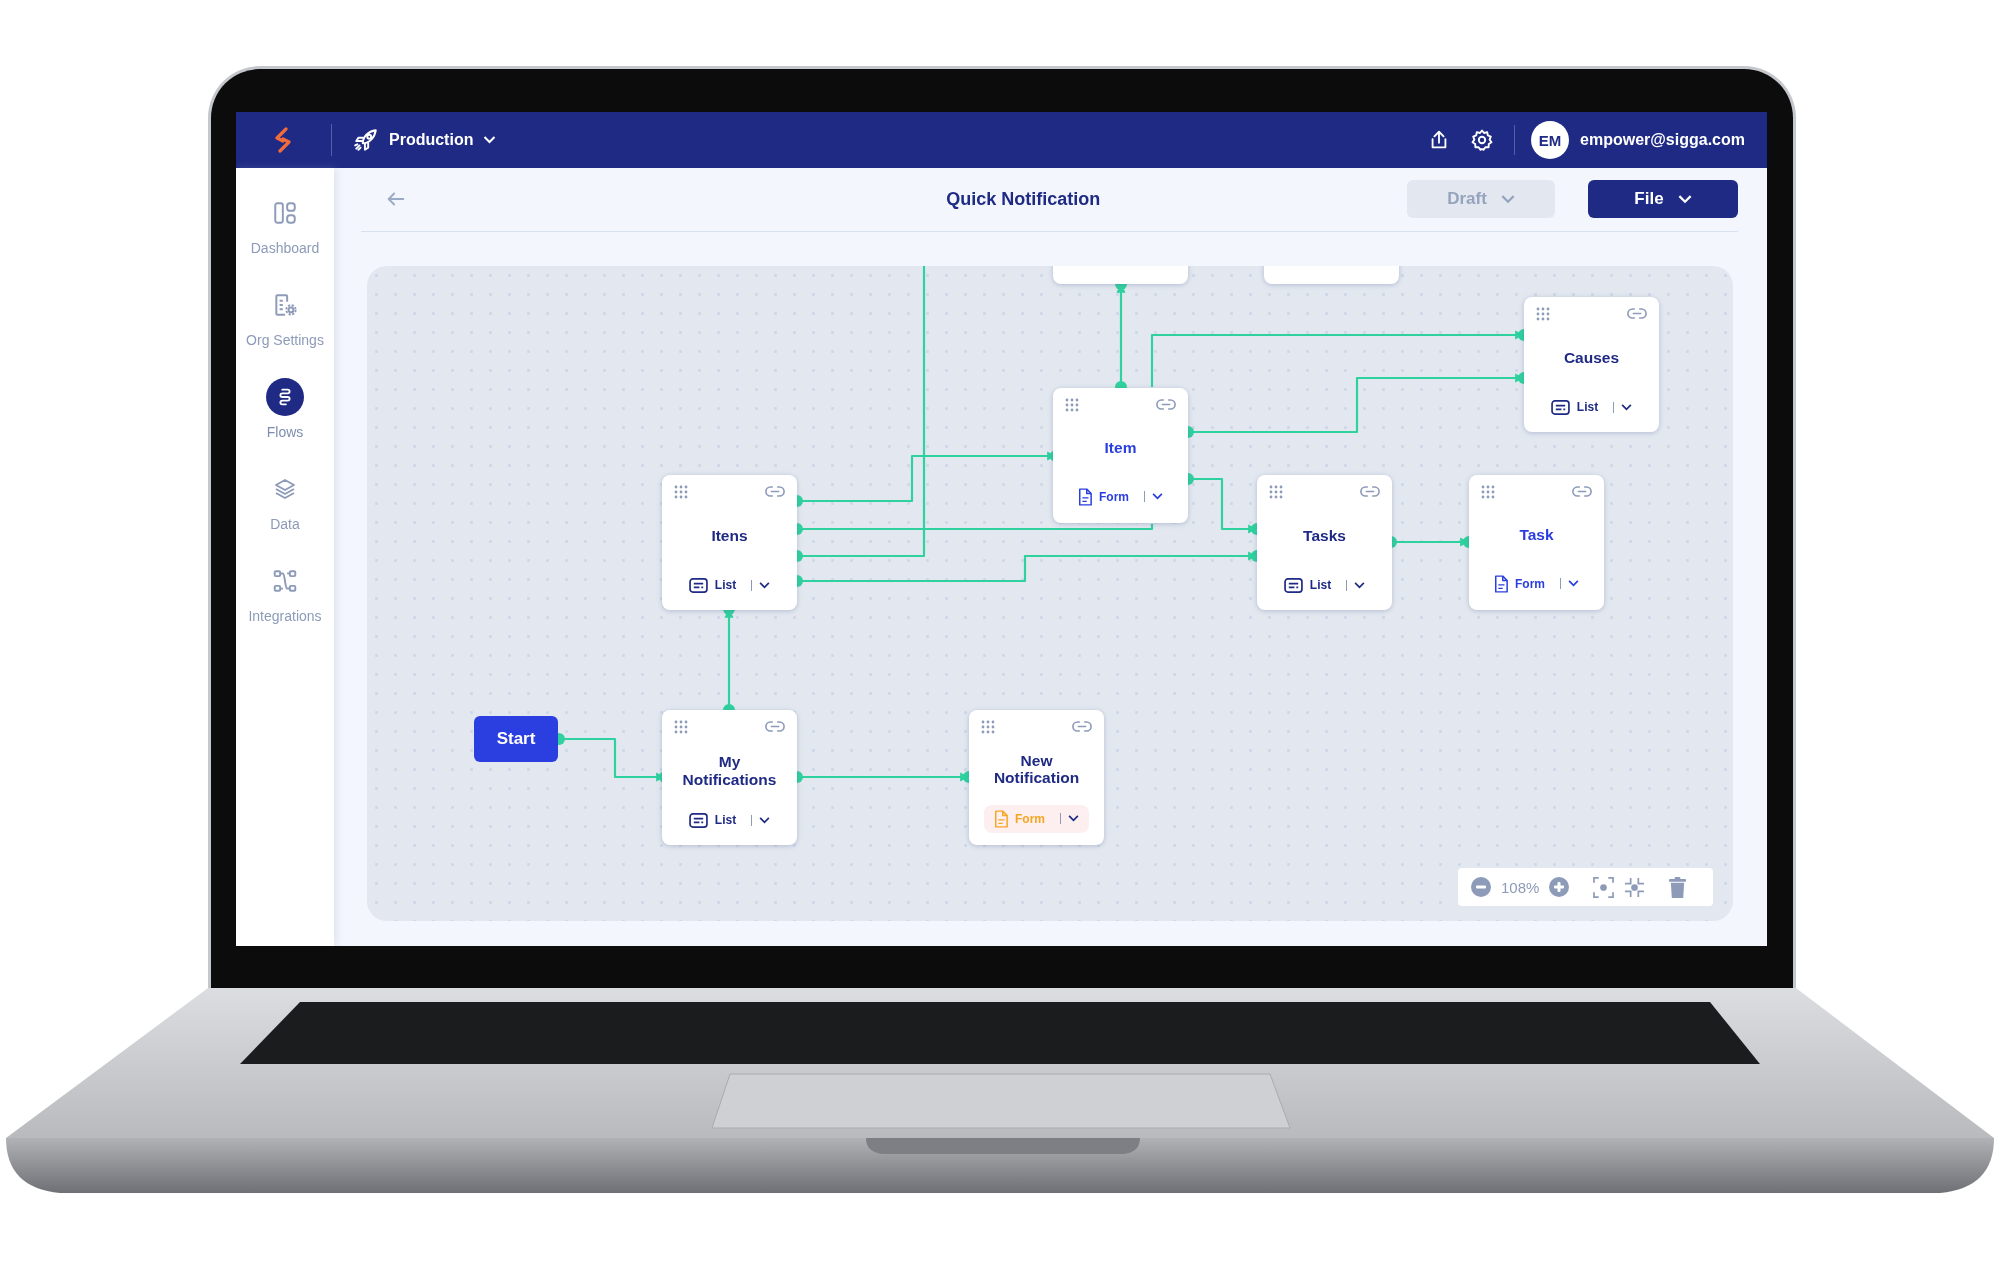 This screenshot has width=2000, height=1268. Describe the element at coordinates (1663, 199) in the screenshot. I see `dropdown-button: File` at that location.